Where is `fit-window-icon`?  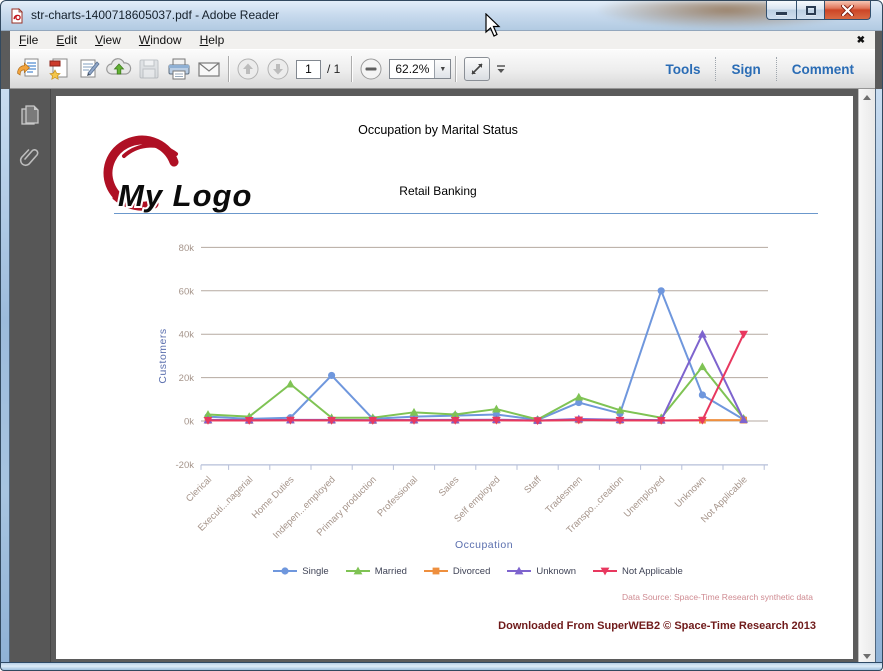 fit-window-icon is located at coordinates (477, 69).